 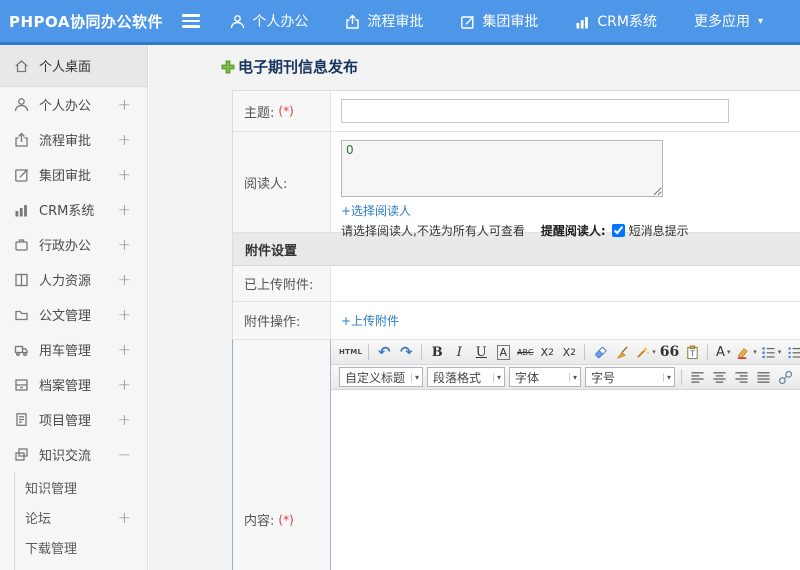 I want to click on paragraph-format-select: 段落格式 ▾, so click(x=466, y=377).